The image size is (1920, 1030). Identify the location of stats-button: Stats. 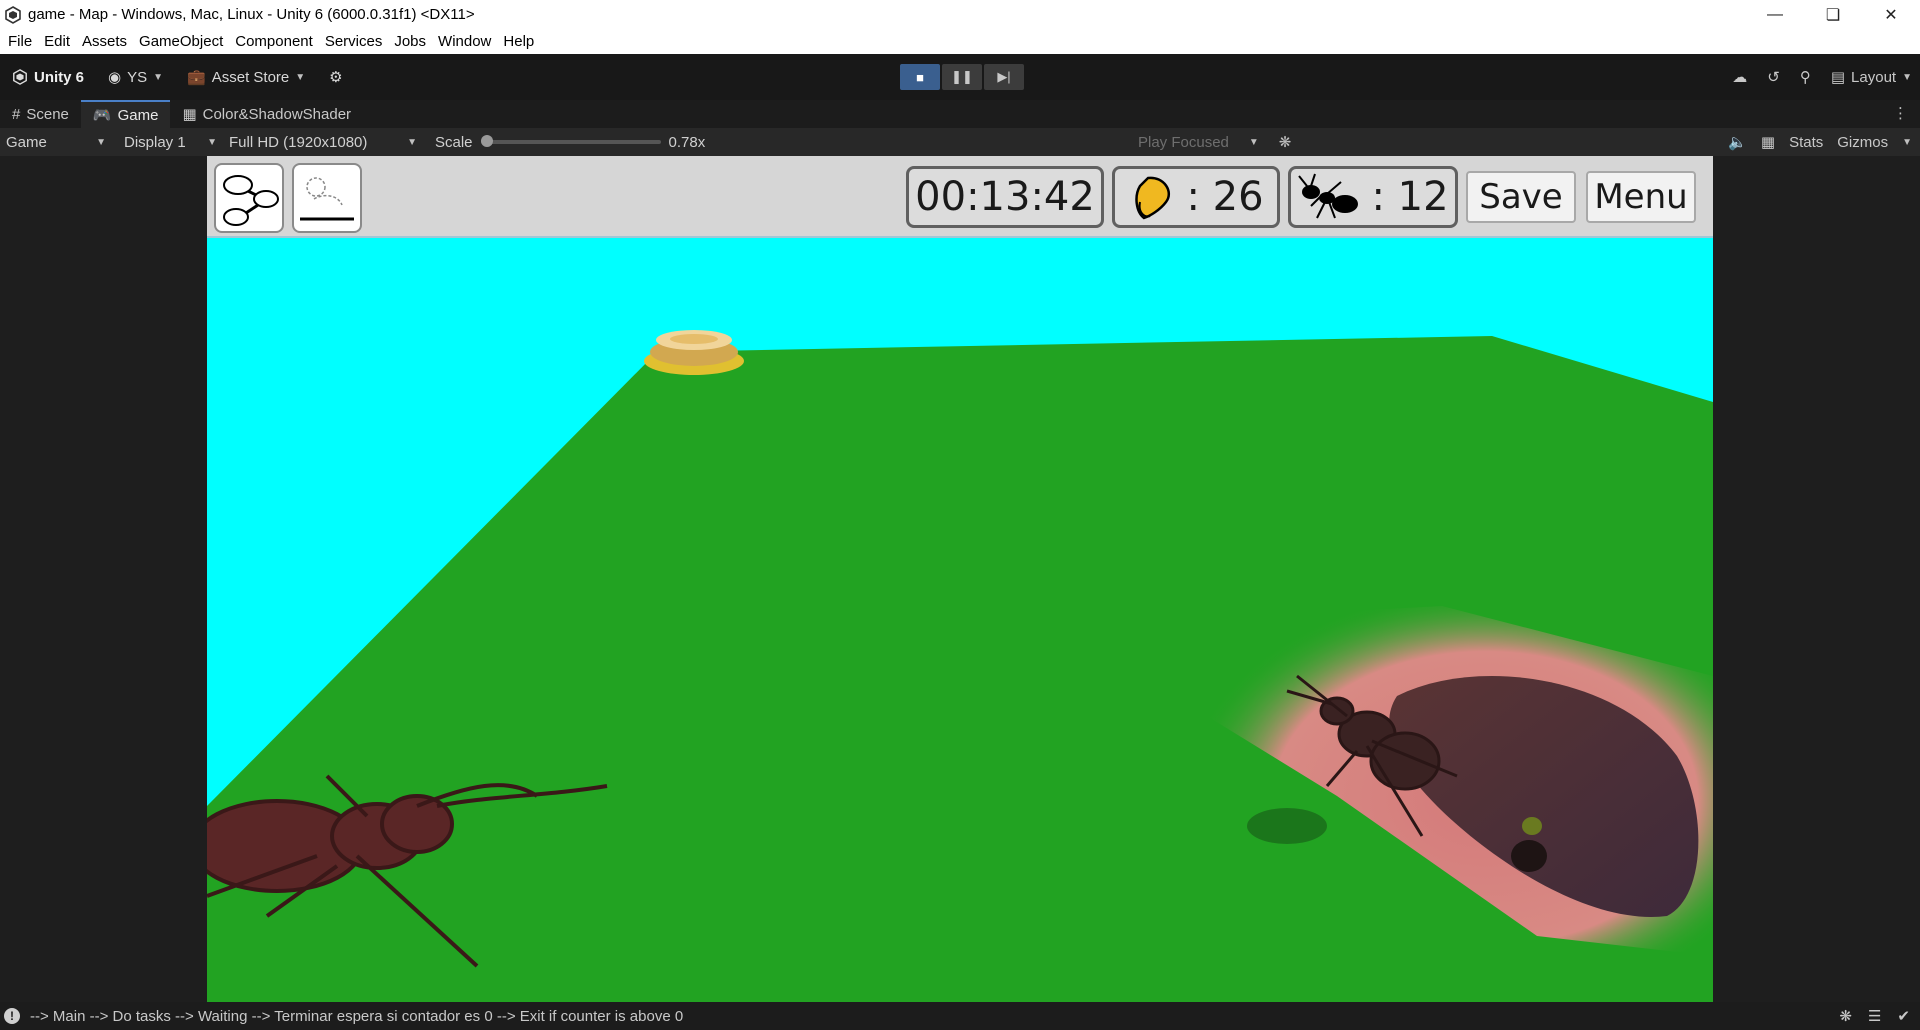
(1806, 142).